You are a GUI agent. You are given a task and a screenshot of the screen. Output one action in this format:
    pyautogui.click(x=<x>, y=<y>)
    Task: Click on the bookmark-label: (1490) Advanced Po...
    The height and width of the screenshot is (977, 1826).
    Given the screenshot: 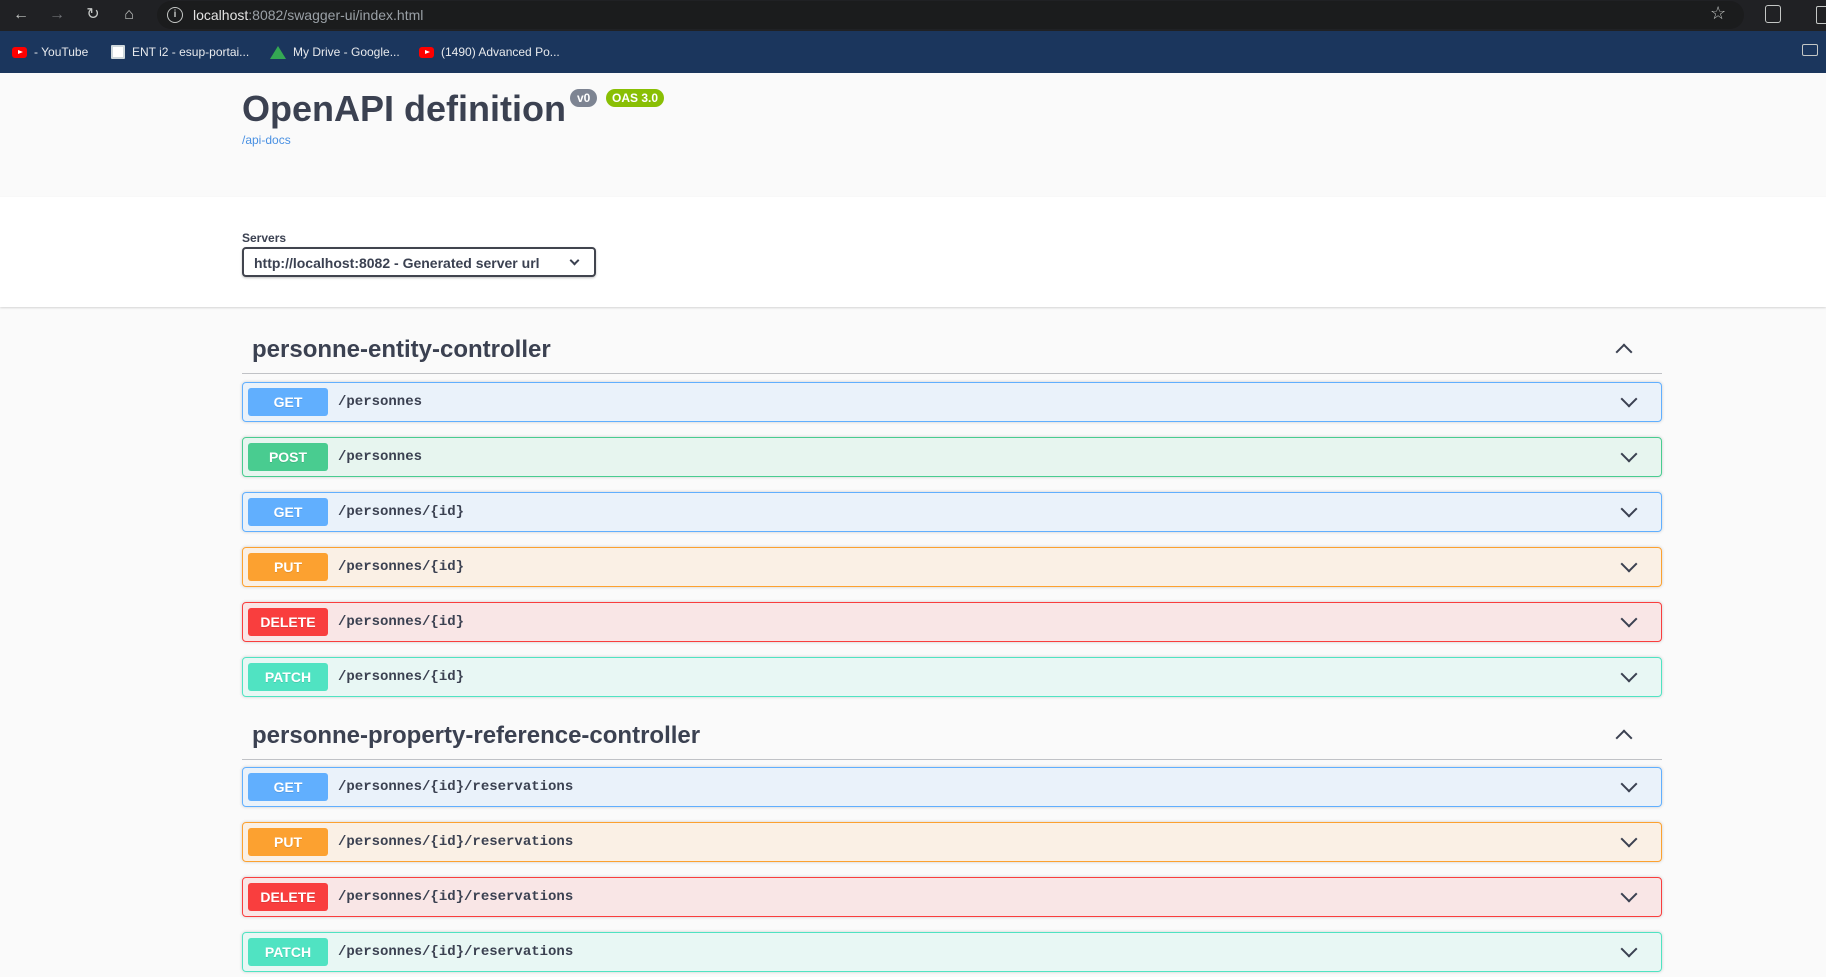 What is the action you would take?
    pyautogui.click(x=500, y=52)
    